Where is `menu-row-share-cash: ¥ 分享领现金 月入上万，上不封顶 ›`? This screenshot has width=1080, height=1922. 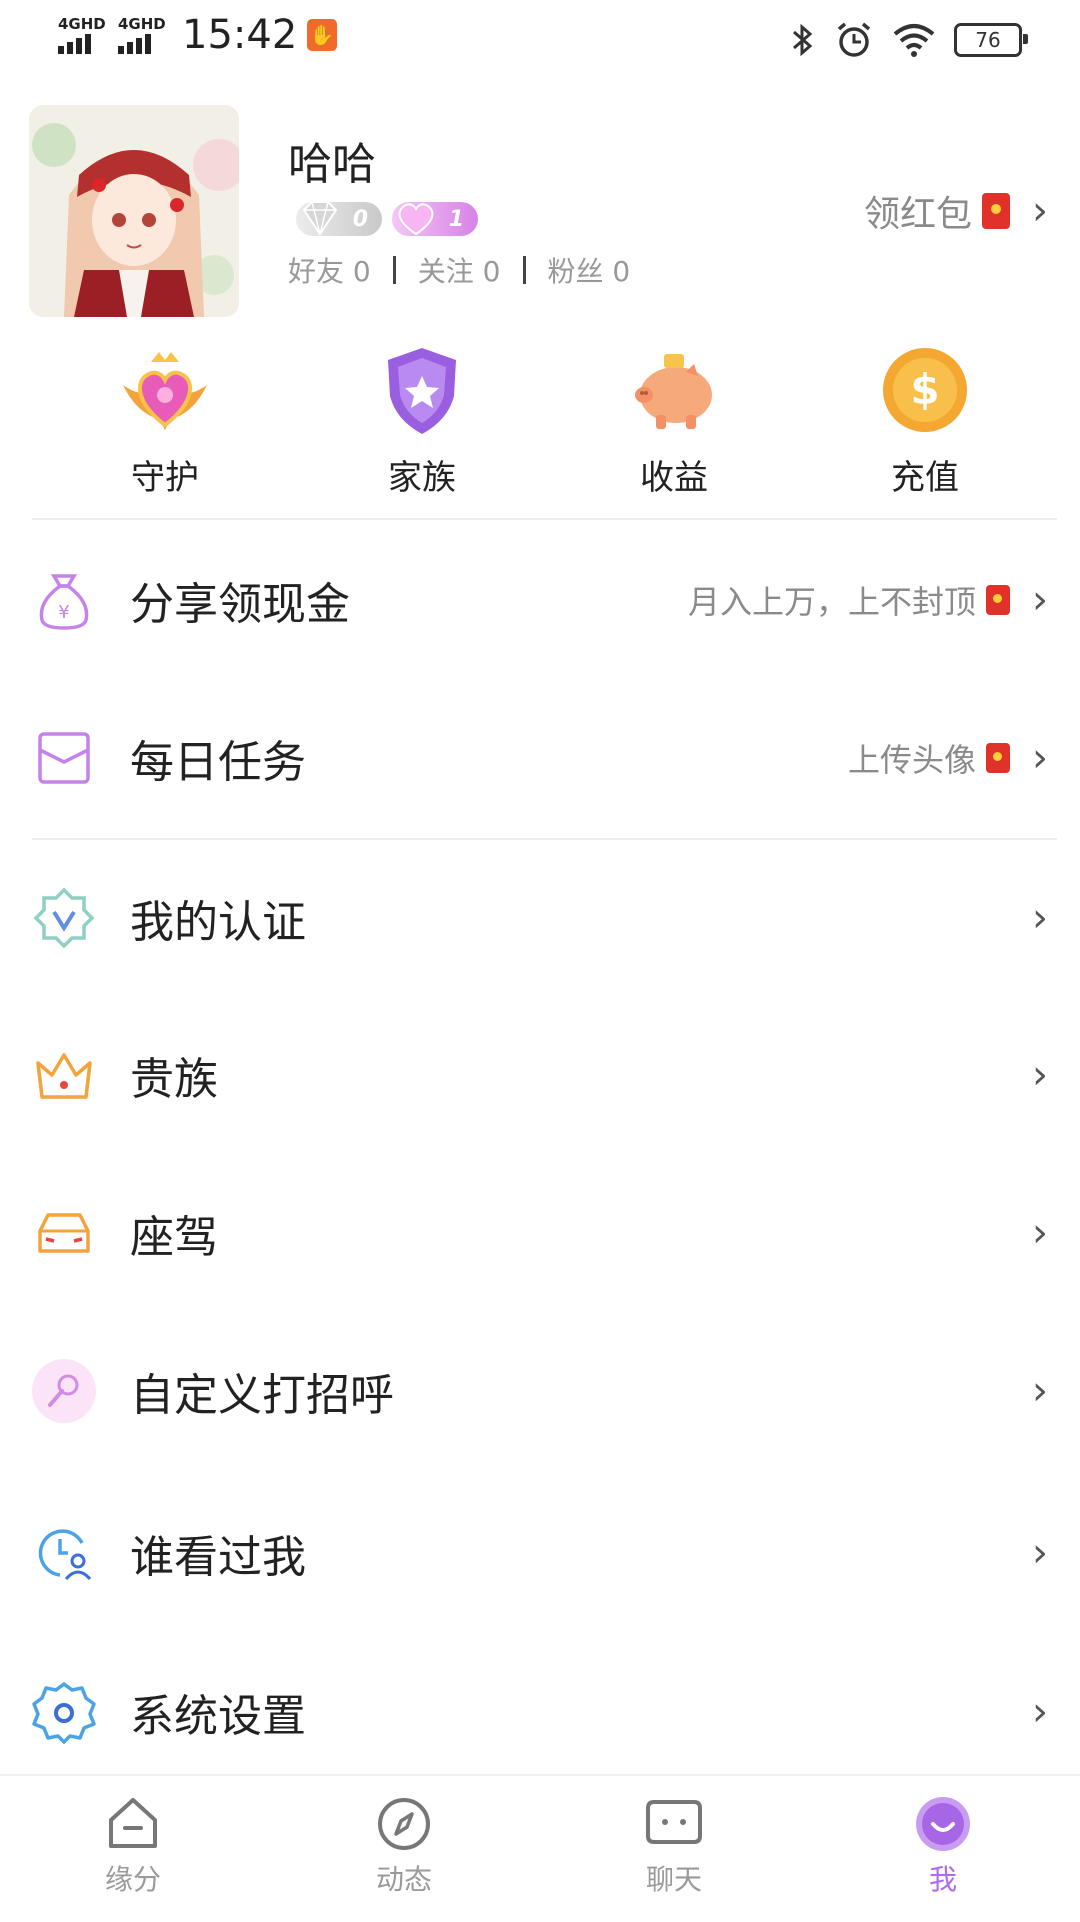
menu-row-share-cash: ¥ 分享领现金 月入上万，上不封顶 › is located at coordinates (540, 600).